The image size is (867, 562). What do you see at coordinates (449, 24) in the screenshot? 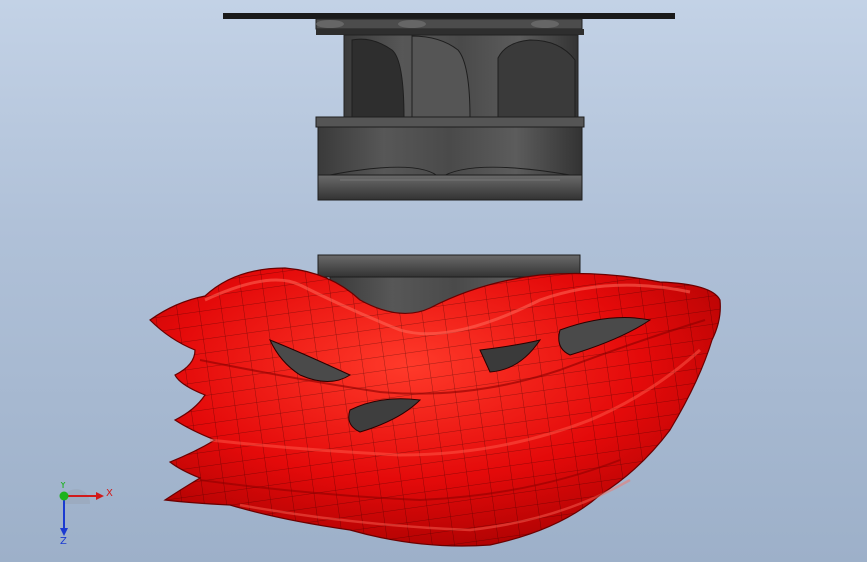
I see `top-plate` at bounding box center [449, 24].